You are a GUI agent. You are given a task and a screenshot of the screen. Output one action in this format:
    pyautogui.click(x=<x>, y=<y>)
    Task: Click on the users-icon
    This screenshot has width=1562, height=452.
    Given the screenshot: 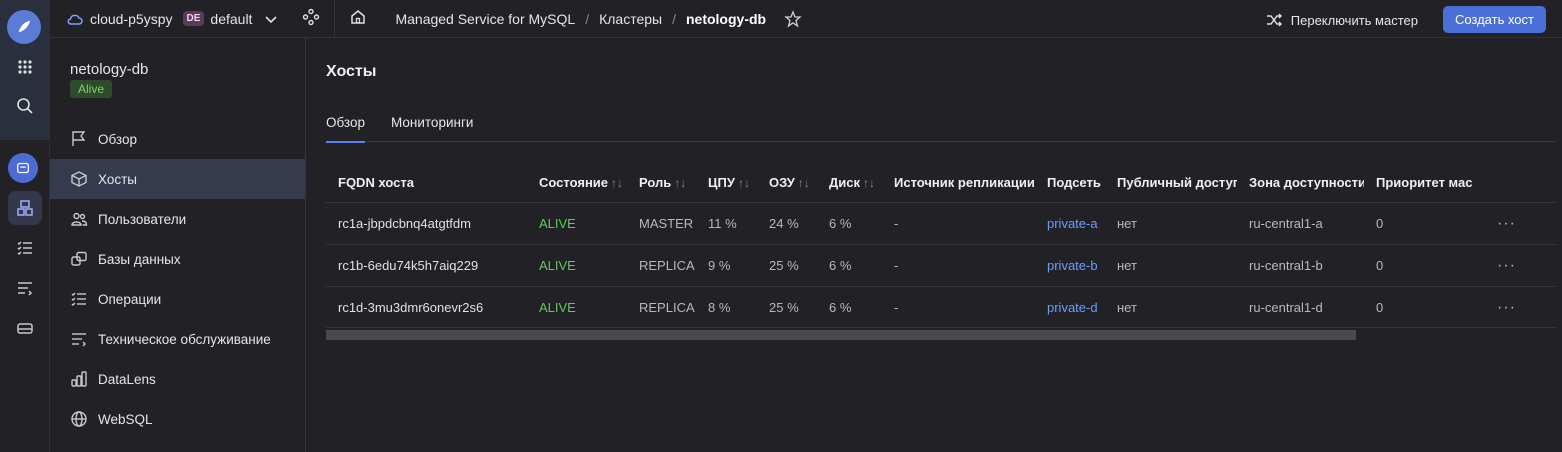 What is the action you would take?
    pyautogui.click(x=79, y=219)
    